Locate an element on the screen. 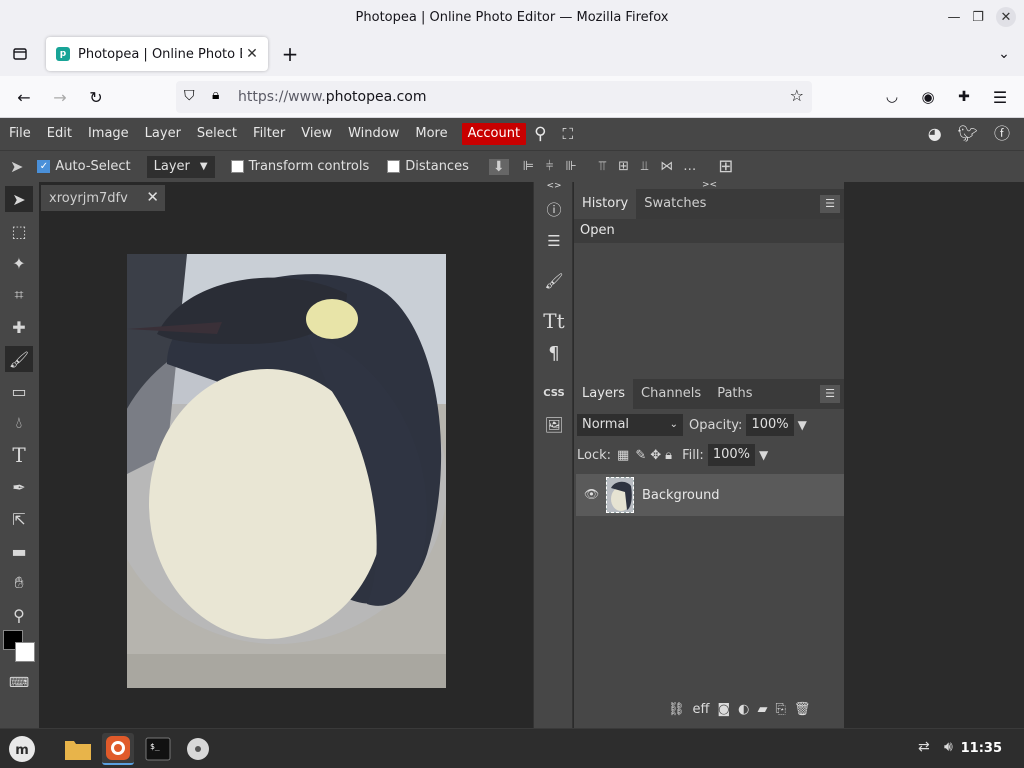  fill-input: 100% is located at coordinates (731, 455).